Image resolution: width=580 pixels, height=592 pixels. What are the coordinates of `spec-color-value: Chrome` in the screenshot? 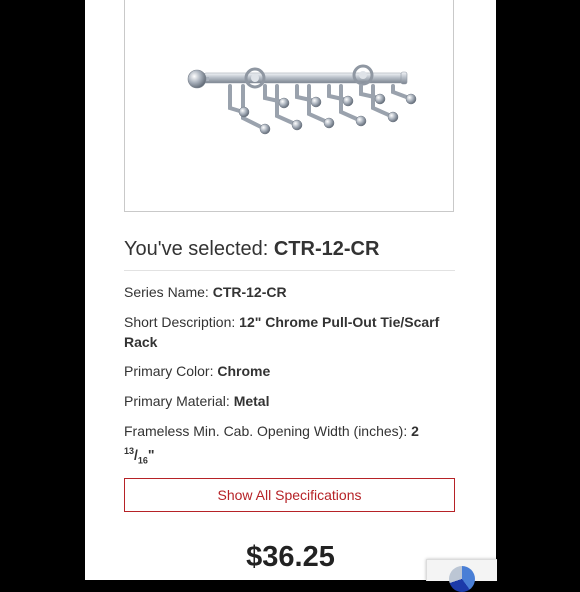 It's located at (244, 371).